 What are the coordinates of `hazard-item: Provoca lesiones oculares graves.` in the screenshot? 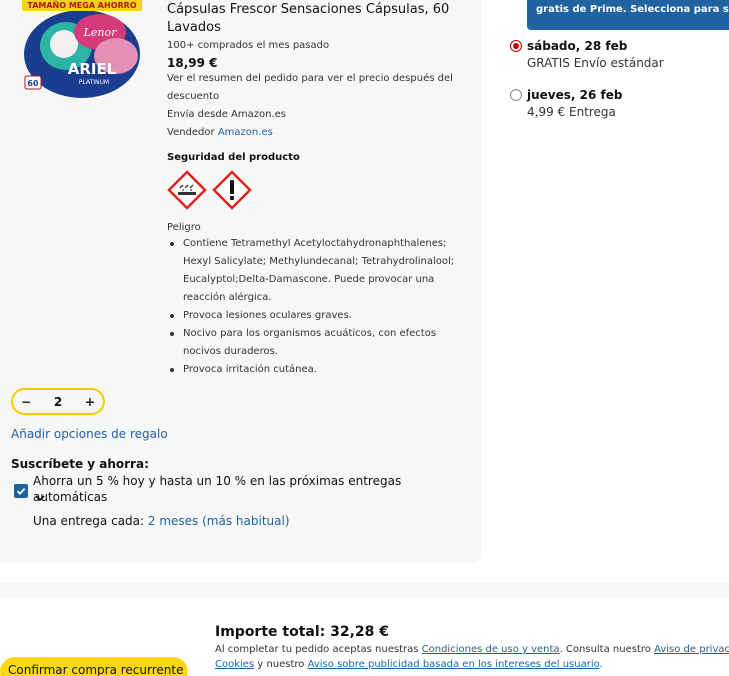 It's located at (317, 316).